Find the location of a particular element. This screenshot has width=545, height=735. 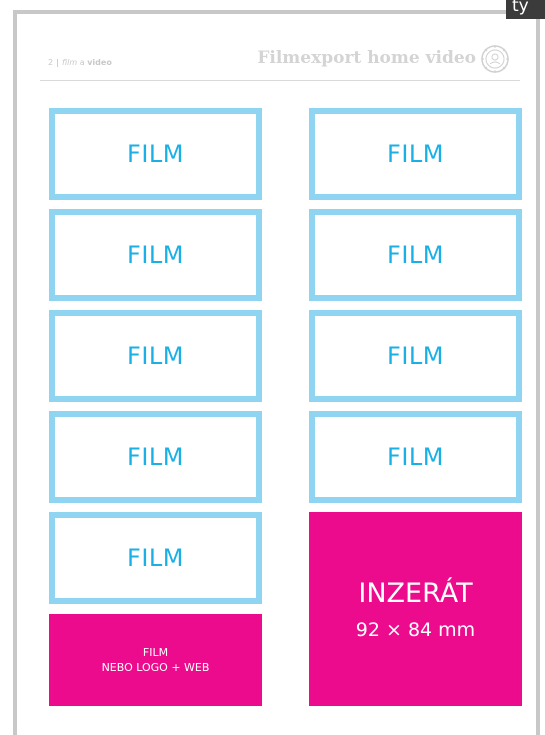

page-number: 2 is located at coordinates (51, 62).